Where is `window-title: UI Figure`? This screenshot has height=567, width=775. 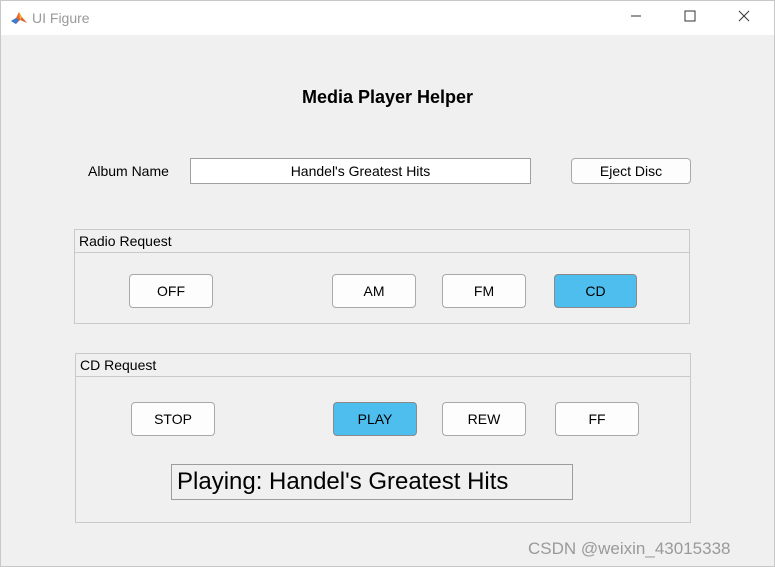
window-title: UI Figure is located at coordinates (61, 18).